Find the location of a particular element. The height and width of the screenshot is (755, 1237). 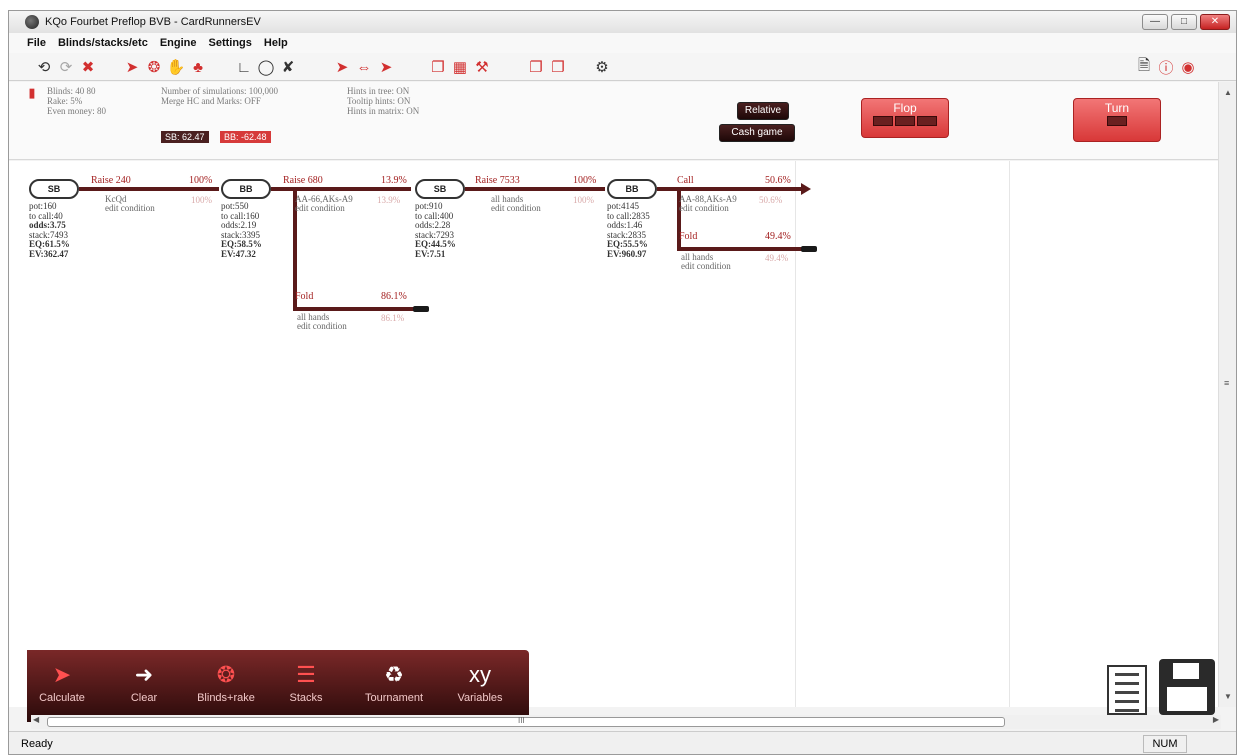

flop-button: Flop is located at coordinates (905, 118).